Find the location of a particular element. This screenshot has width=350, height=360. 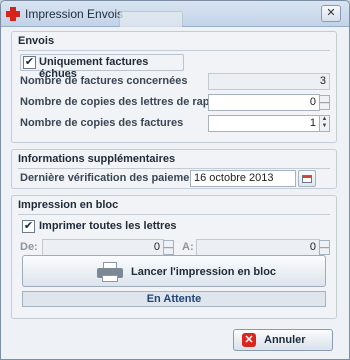

close-button: ✕ is located at coordinates (331, 13).